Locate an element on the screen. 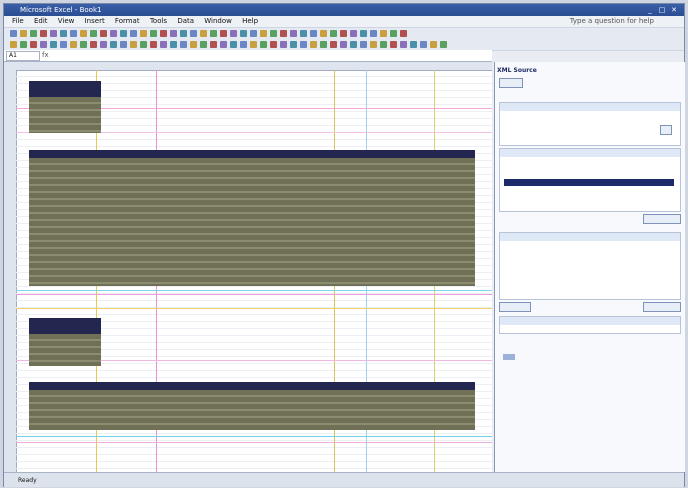  menu-edit: Edit is located at coordinates (41, 21).